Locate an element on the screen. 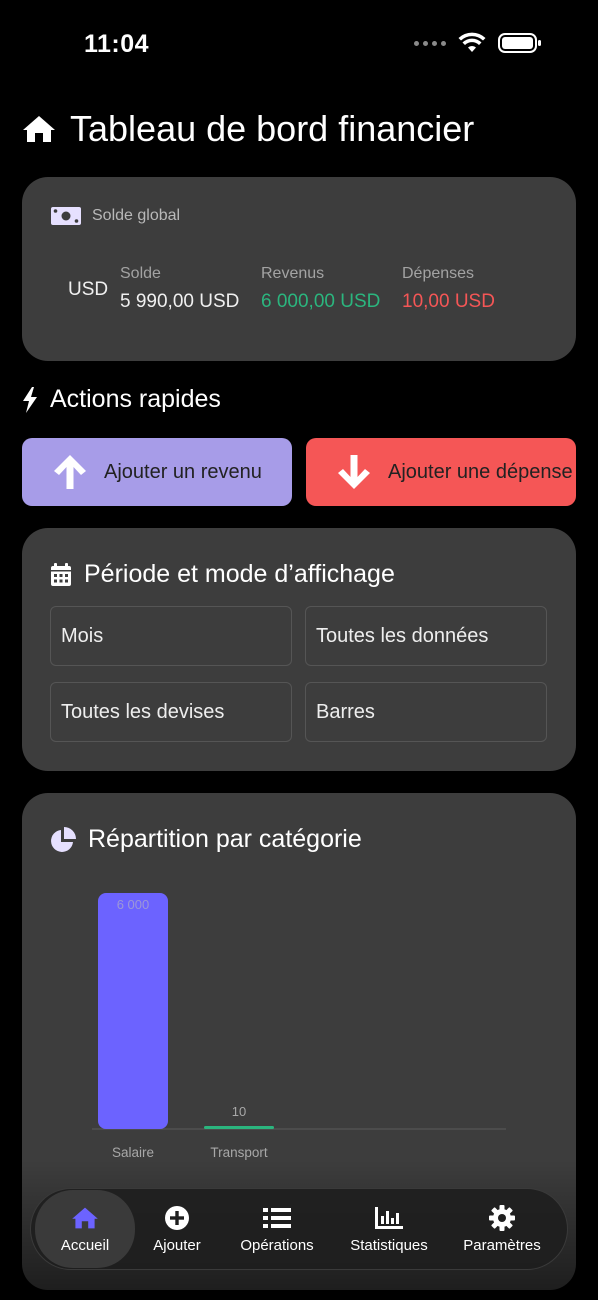 This screenshot has width=598, height=1300. balance-heading-label: Solde global is located at coordinates (136, 215).